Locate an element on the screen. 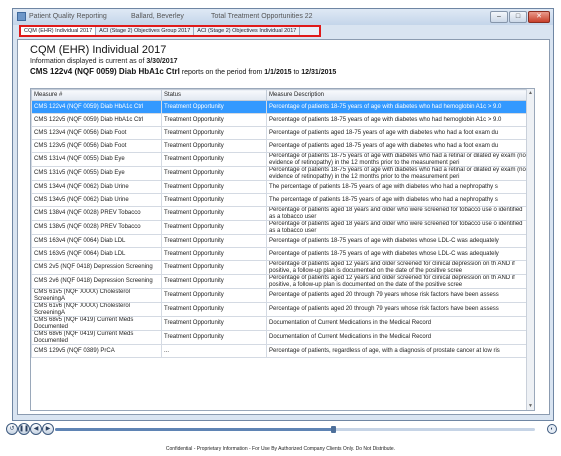 The width and height of the screenshot is (561, 456). measure-cell: CMS 163v5 (NQF 0064) Diab LDL is located at coordinates (96, 254).